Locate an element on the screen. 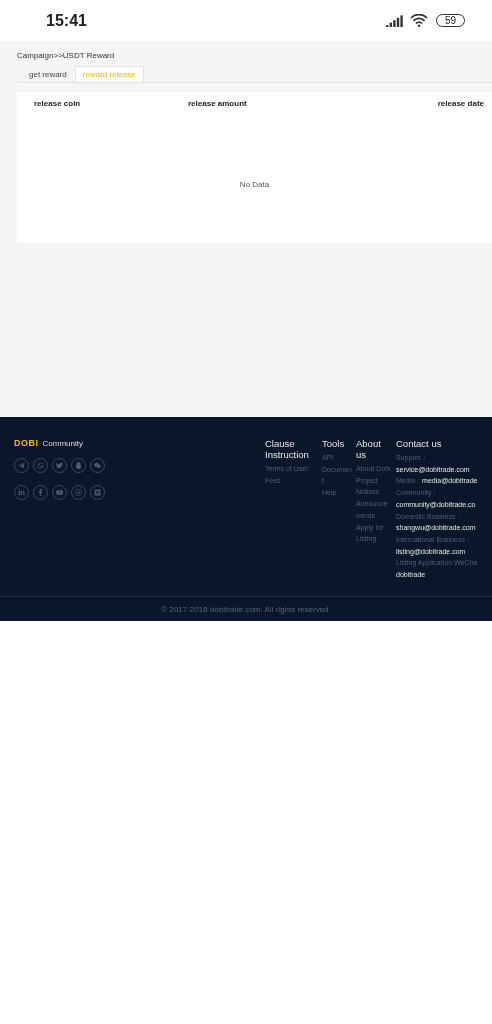  footer-heading: Clause Instruction is located at coordinates (287, 449).